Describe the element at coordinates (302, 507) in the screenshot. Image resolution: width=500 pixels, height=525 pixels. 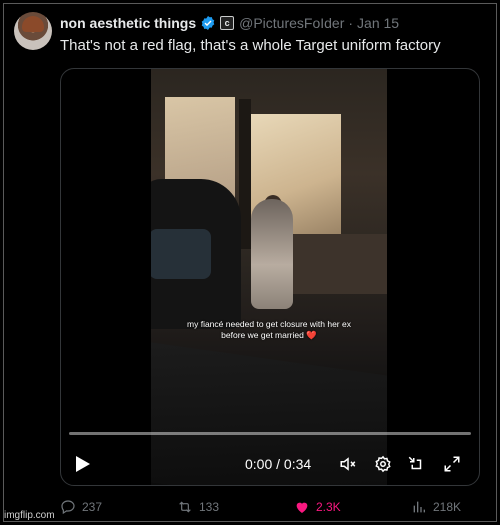
I see `like-icon` at that location.